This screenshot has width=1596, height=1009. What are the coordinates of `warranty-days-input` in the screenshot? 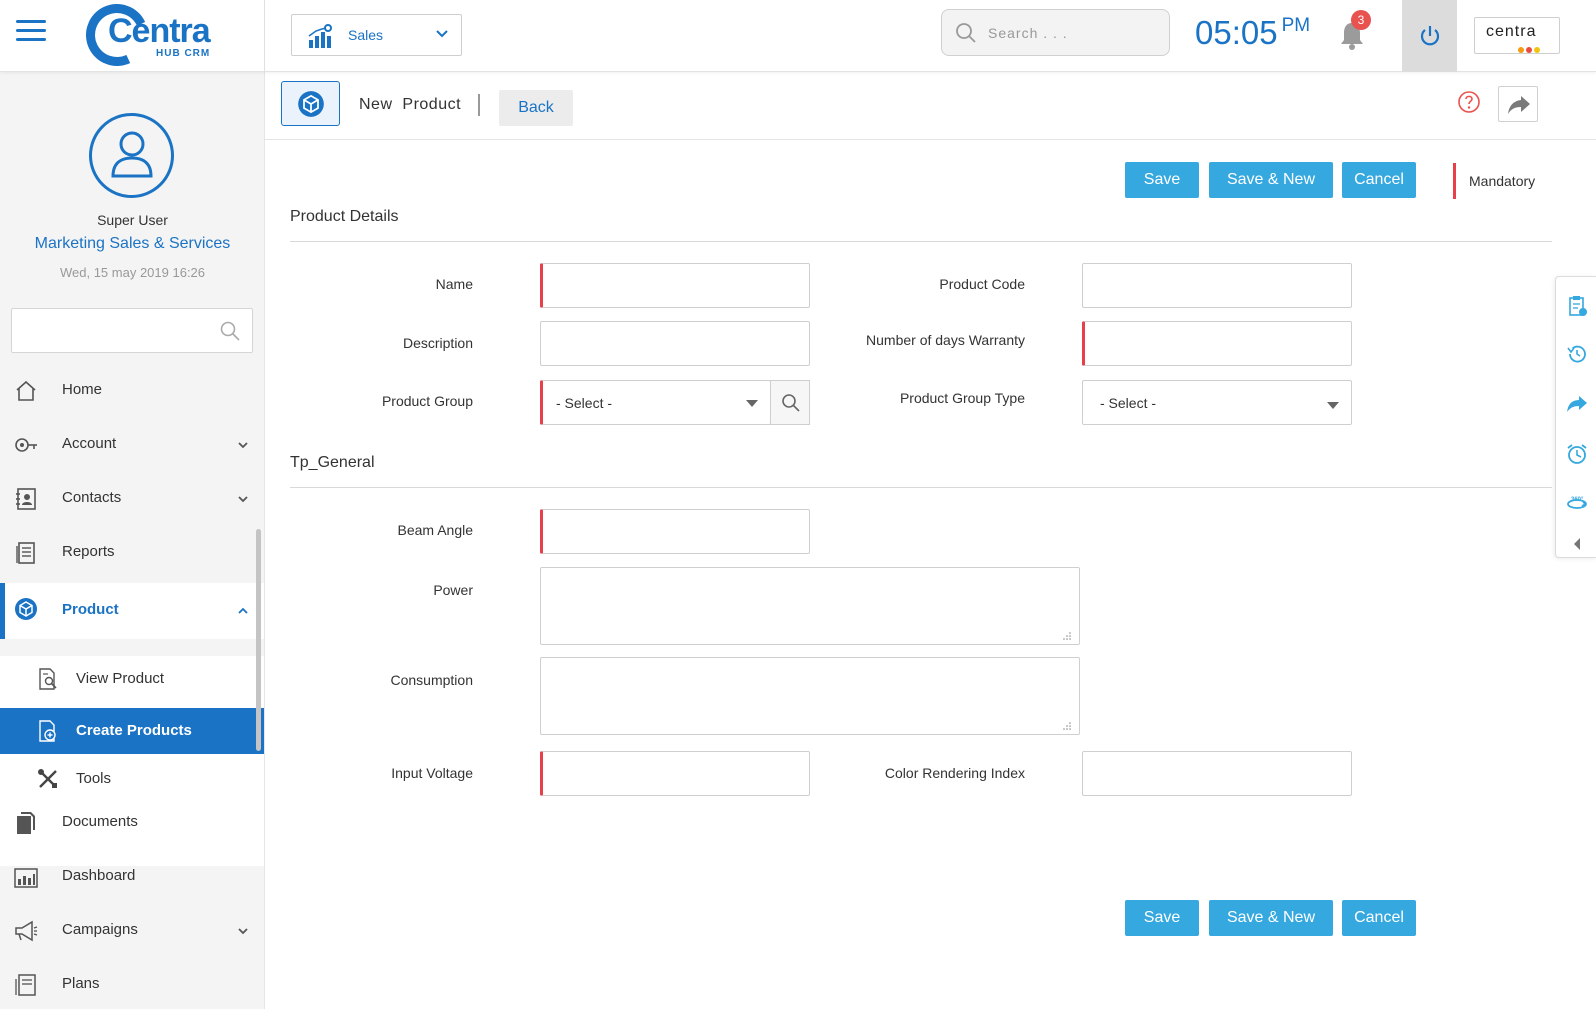 It's located at (1217, 343).